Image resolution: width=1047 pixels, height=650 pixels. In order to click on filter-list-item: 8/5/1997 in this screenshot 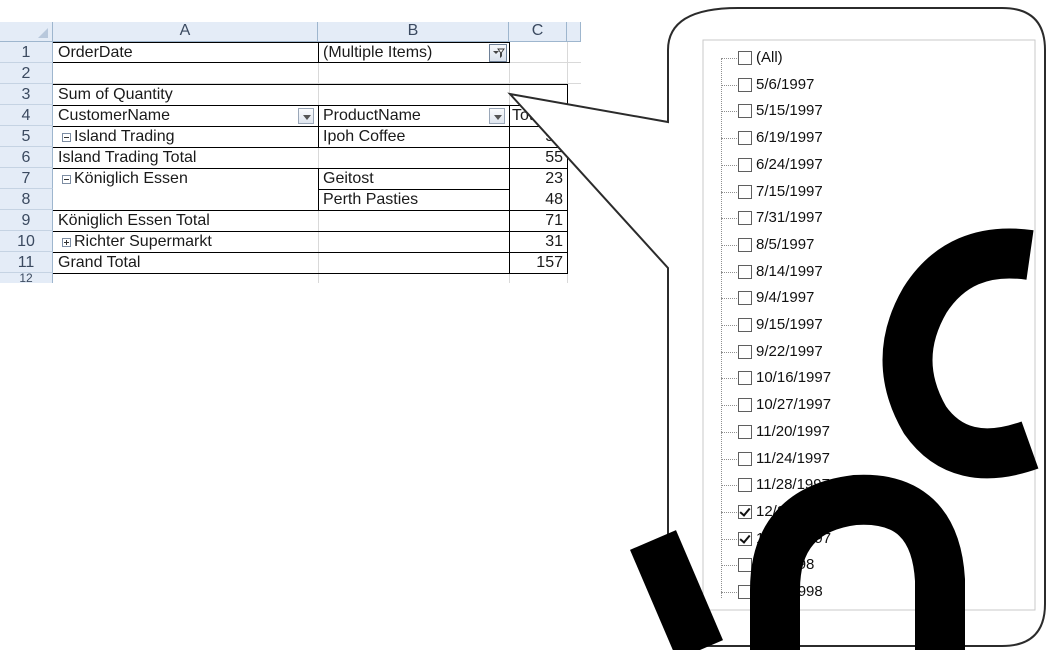, I will do `click(822, 245)`.